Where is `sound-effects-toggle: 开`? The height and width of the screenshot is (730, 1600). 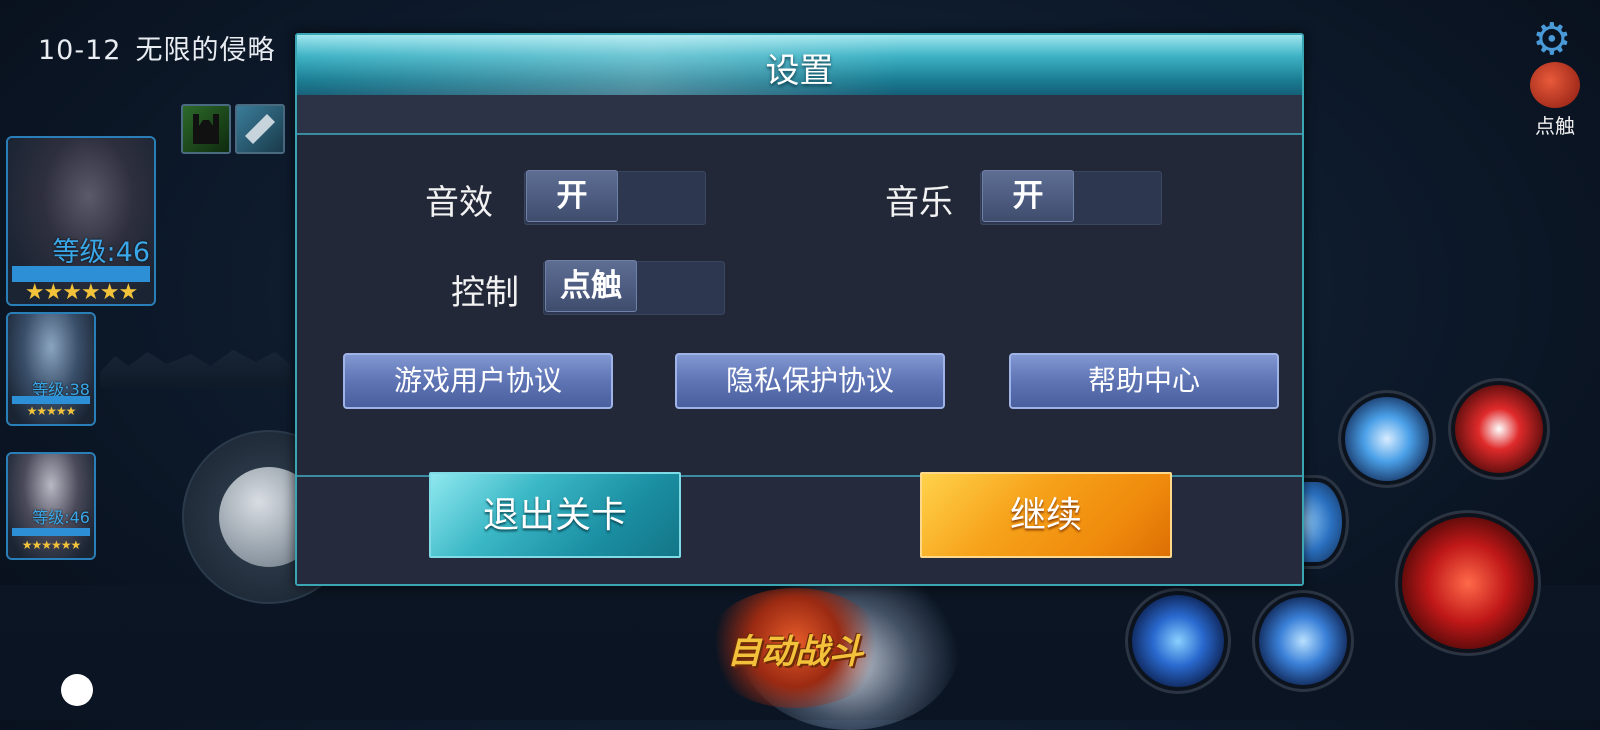
sound-effects-toggle: 开 is located at coordinates (615, 197).